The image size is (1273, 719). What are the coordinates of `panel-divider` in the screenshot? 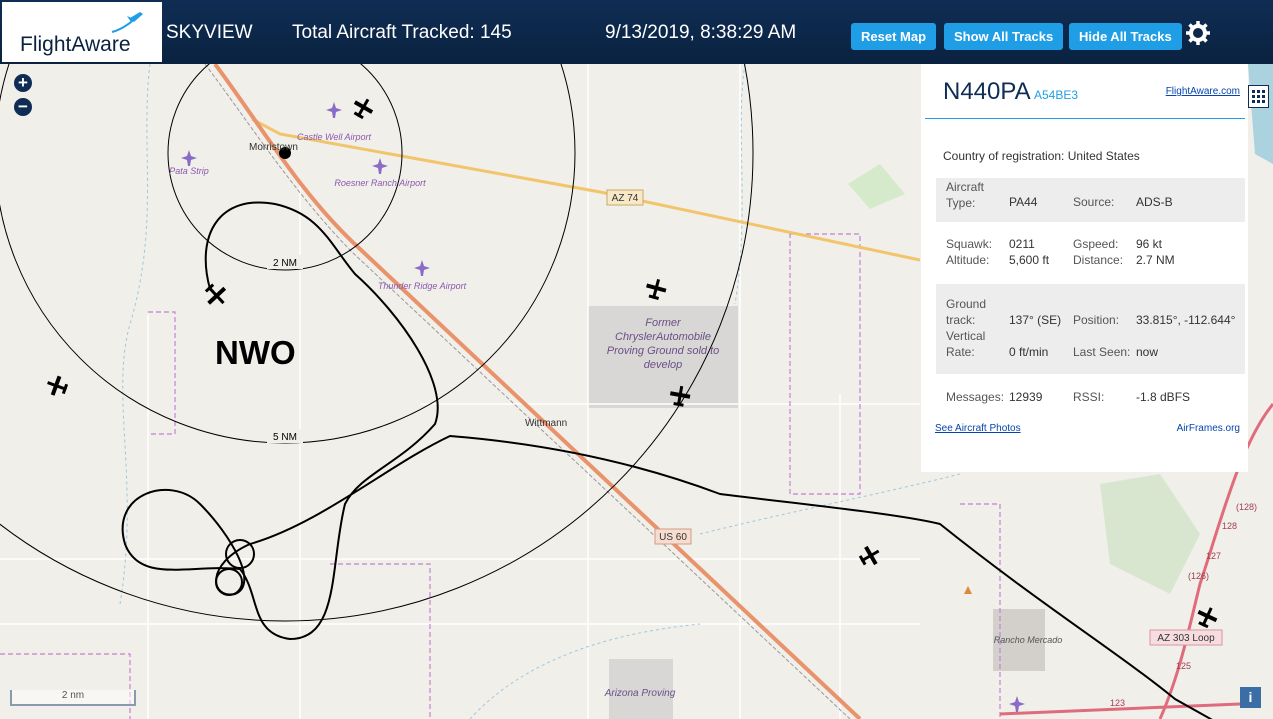 It's located at (1085, 118).